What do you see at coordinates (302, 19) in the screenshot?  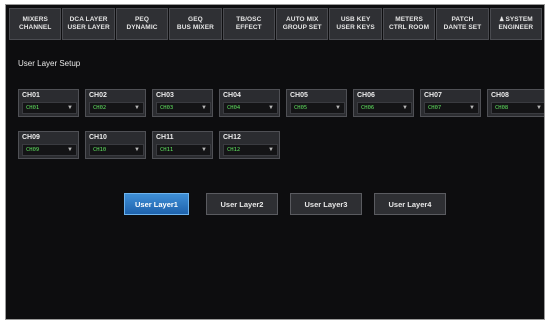 I see `tab-line1: AUTO MIX` at bounding box center [302, 19].